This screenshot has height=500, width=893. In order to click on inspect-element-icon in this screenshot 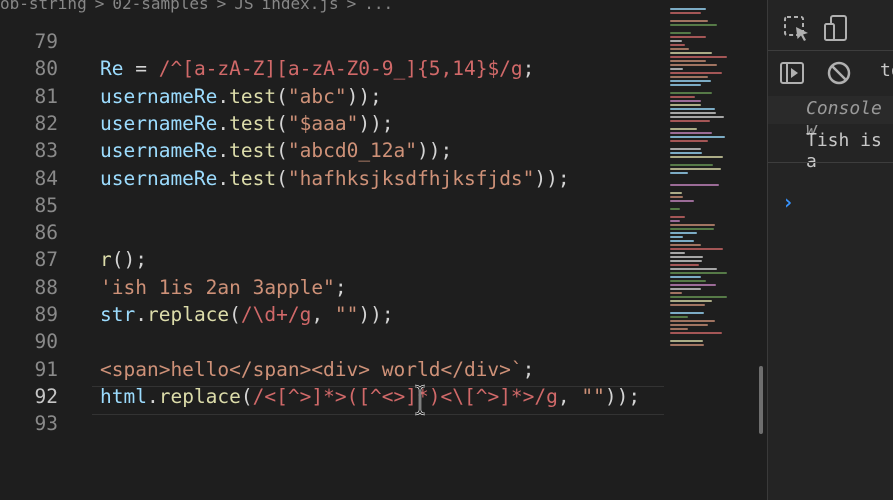, I will do `click(797, 29)`.